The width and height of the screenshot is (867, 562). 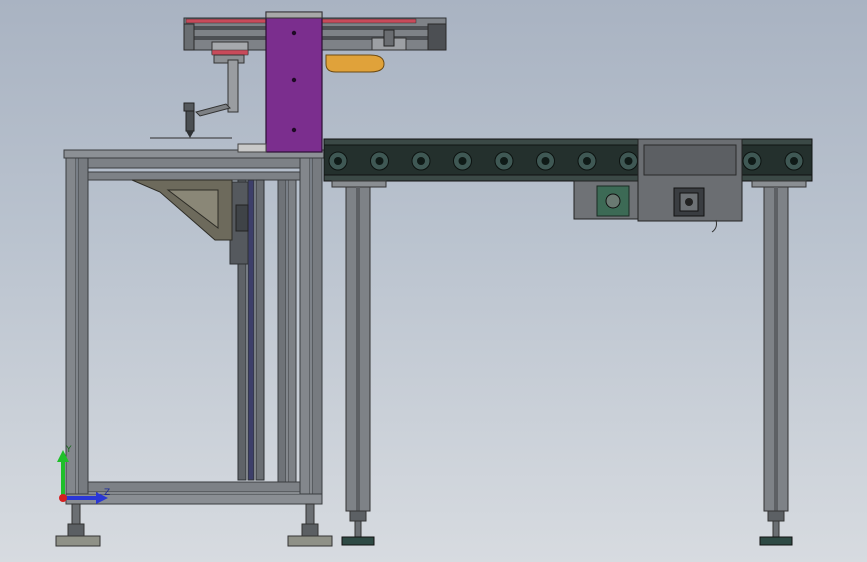 I want to click on nozzle-tip, so click(x=190, y=134).